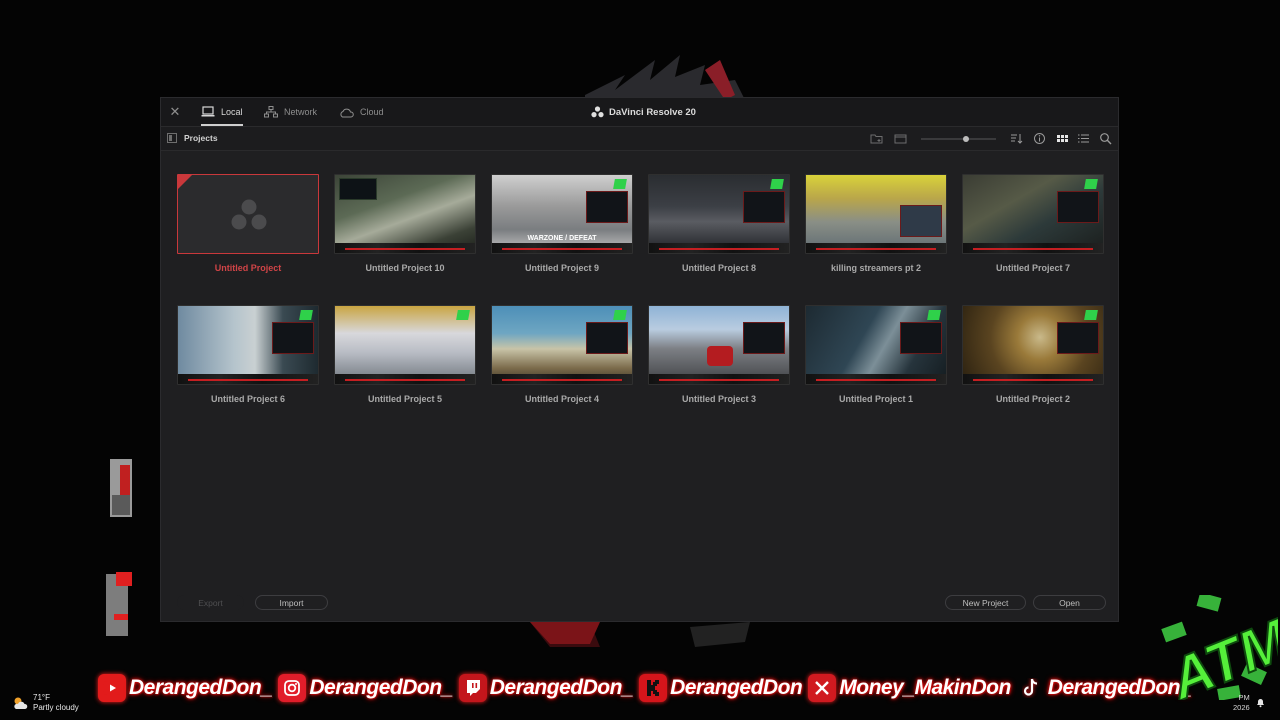 This screenshot has width=1280, height=720. Describe the element at coordinates (652, 112) in the screenshot. I see `app-title-text: DaVinci Resolve 20` at that location.